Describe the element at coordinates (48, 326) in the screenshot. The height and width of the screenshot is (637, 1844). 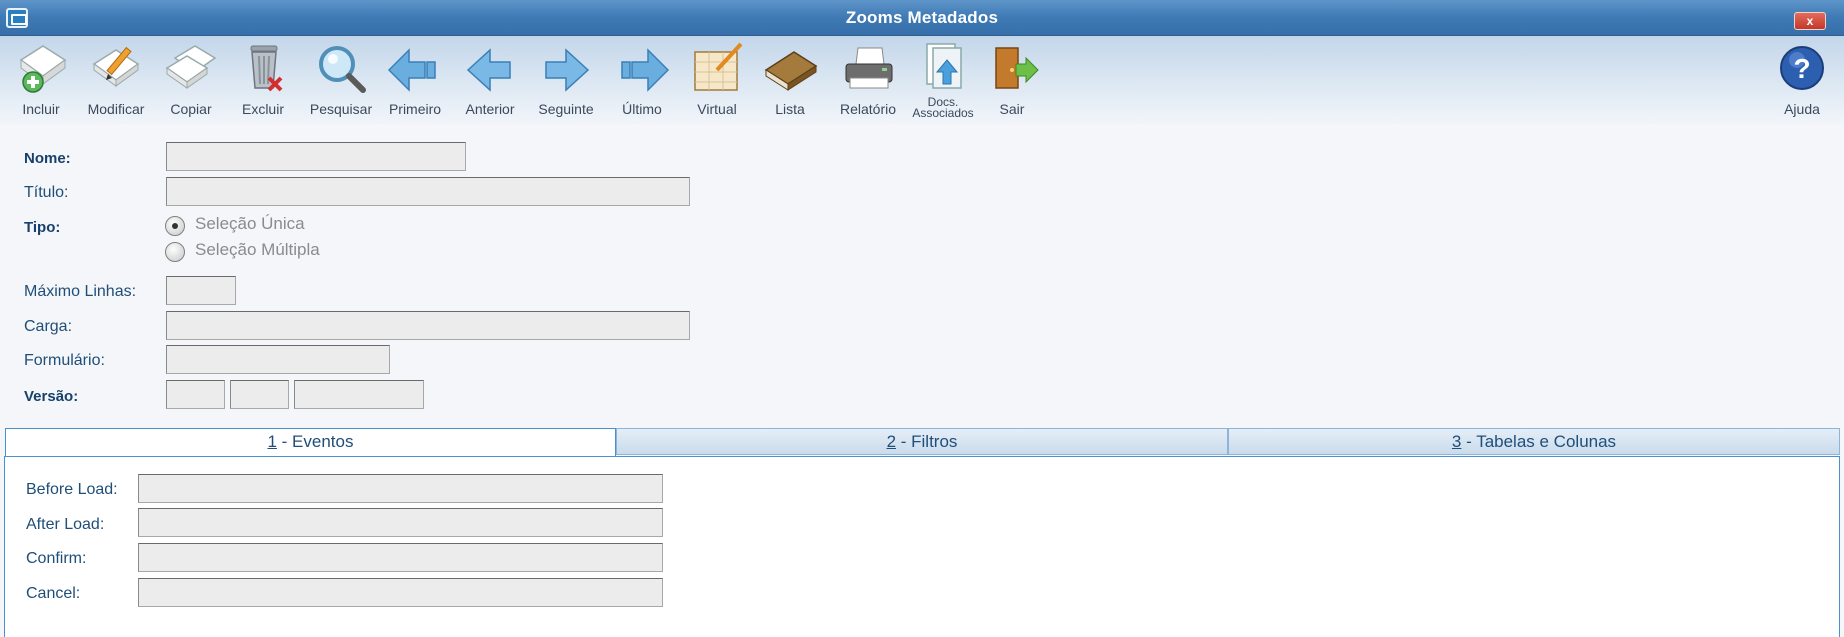
I see `carga-label: Carga:` at that location.